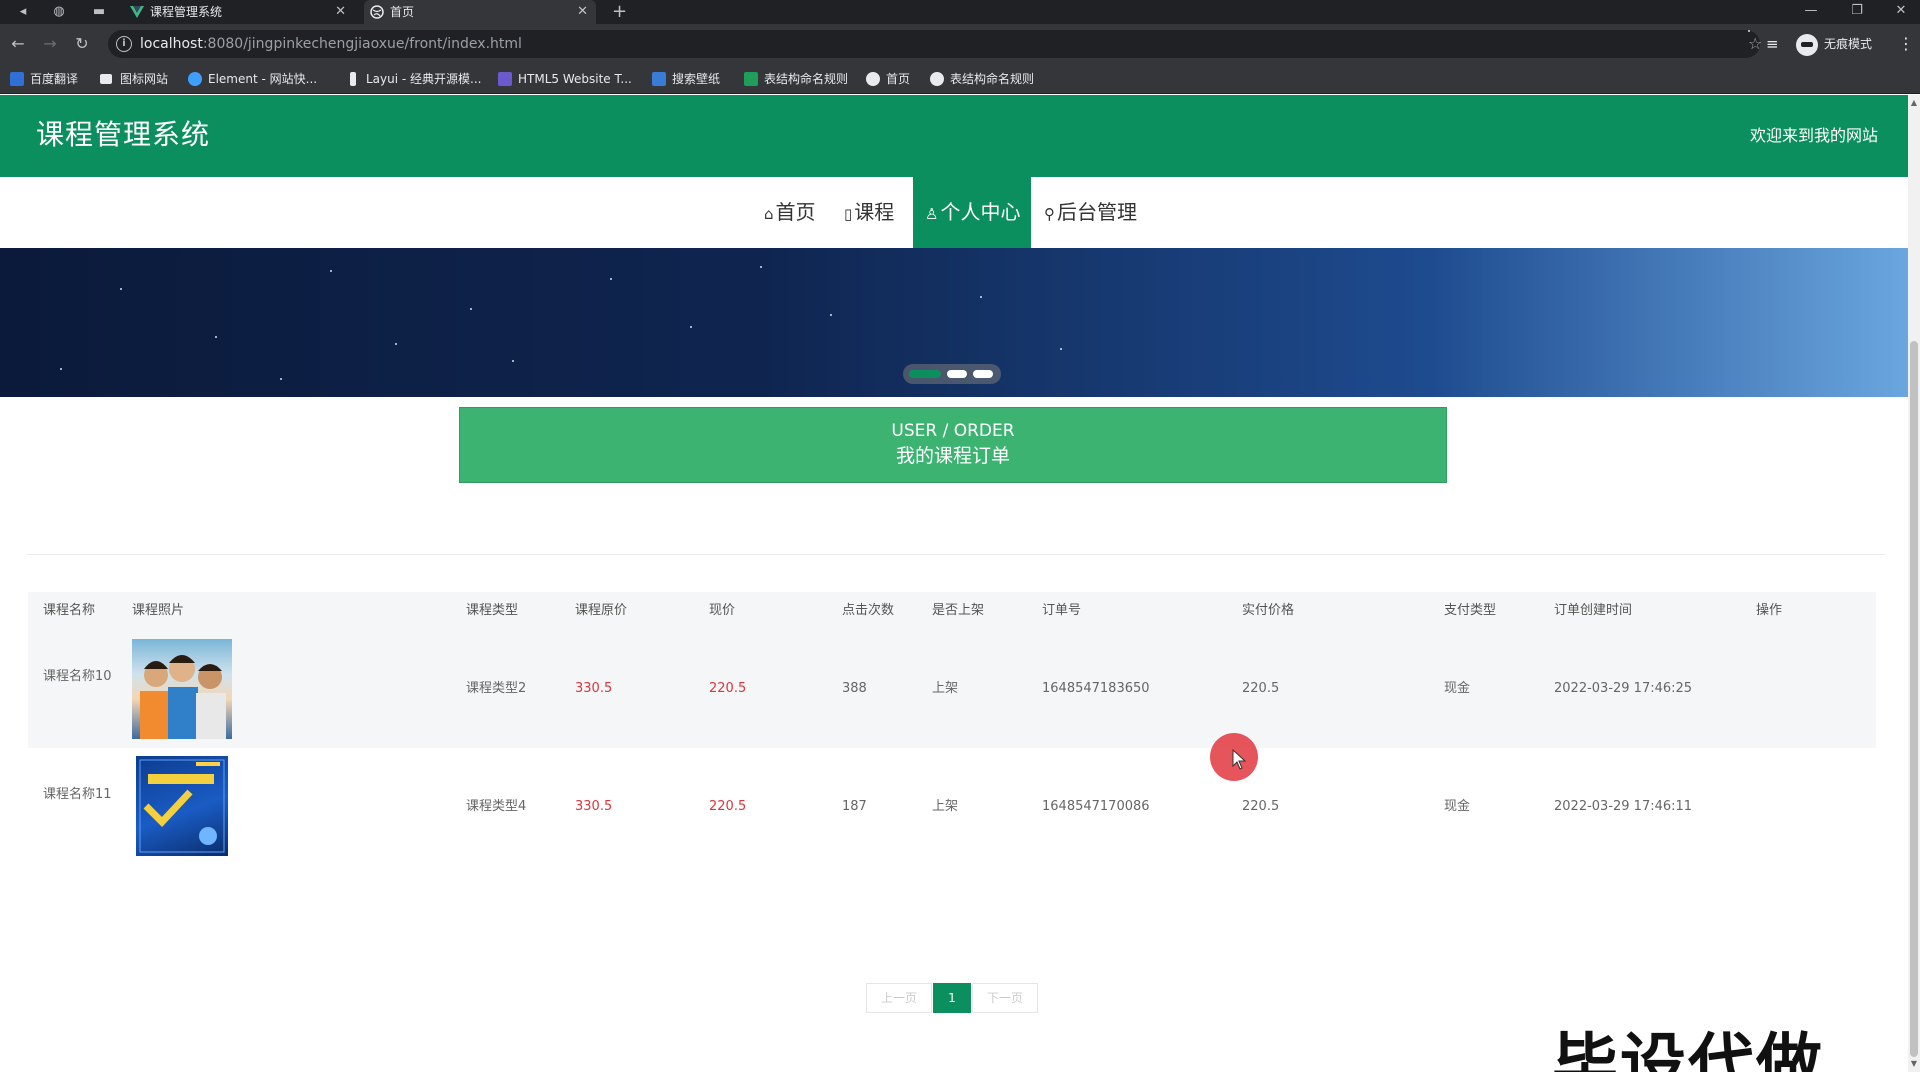 This screenshot has height=1072, width=1920. What do you see at coordinates (796, 79) in the screenshot?
I see `bookmark-table-naming: 表结构命名规则` at bounding box center [796, 79].